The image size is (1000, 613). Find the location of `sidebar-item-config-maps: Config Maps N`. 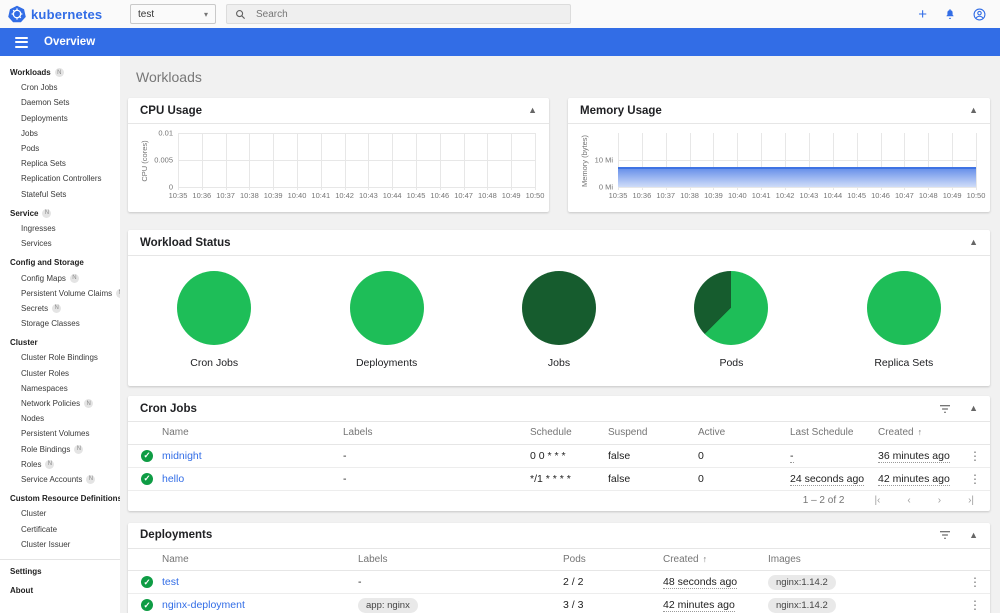

sidebar-item-config-maps: Config Maps N is located at coordinates (60, 277).